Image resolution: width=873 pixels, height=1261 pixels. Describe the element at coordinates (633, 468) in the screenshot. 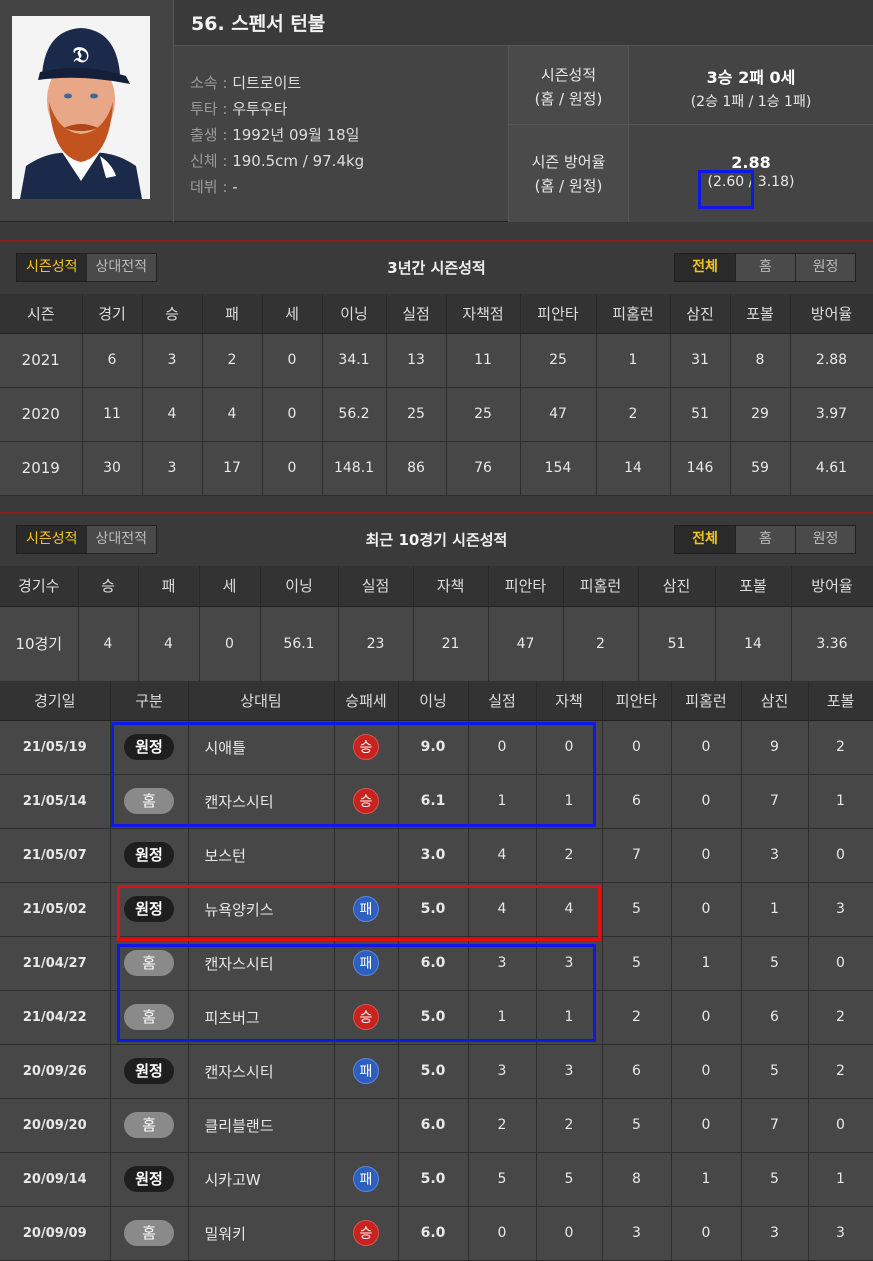

I see `table-cell: 14` at that location.